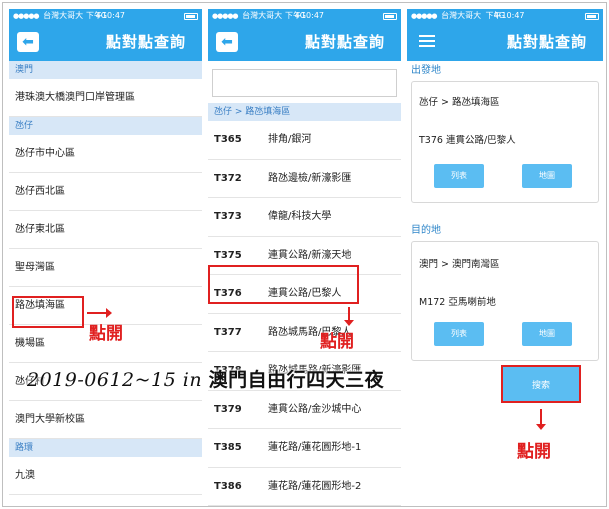  What do you see at coordinates (547, 334) in the screenshot?
I see `destination-map-button: 地圖` at bounding box center [547, 334].